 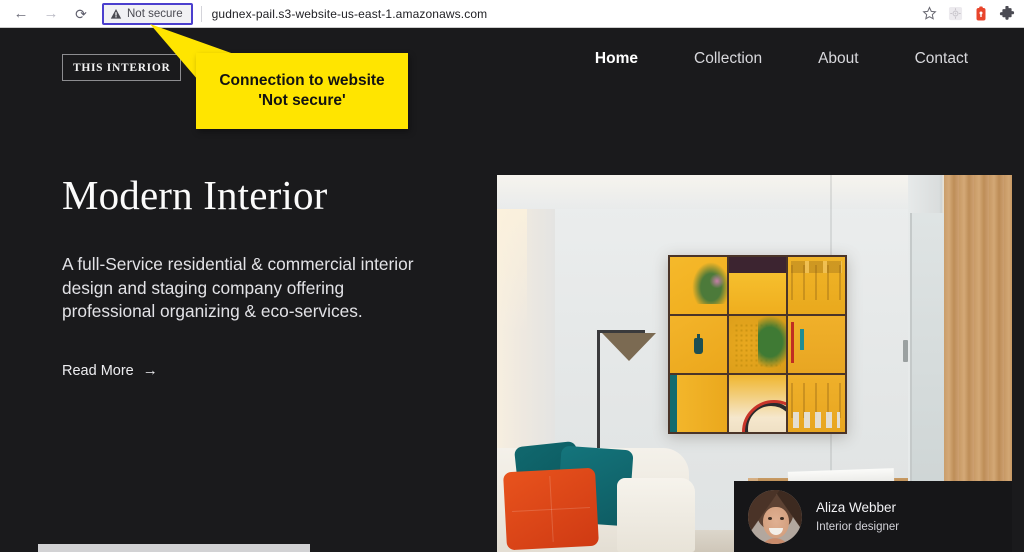 What do you see at coordinates (174, 548) in the screenshot?
I see `scrollbar-thumb` at bounding box center [174, 548].